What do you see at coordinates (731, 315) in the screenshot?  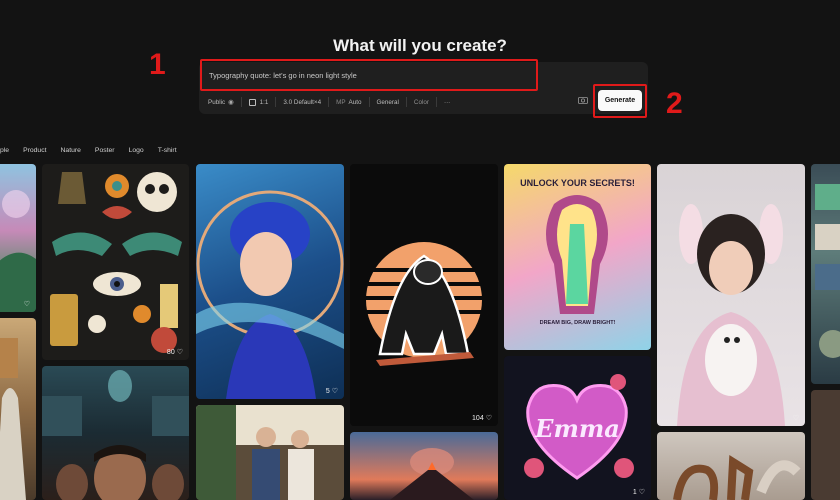 I see `girl-bunny-image` at bounding box center [731, 315].